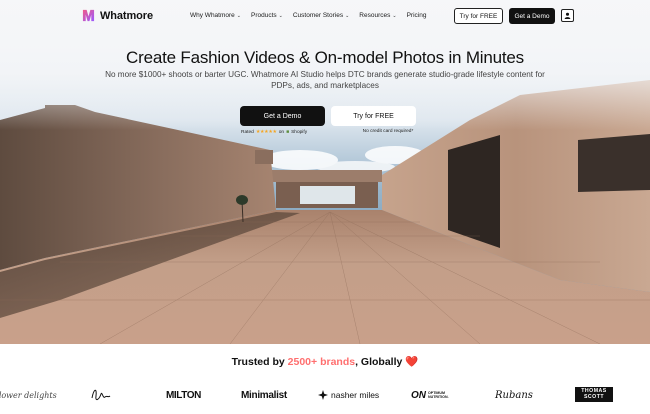 This screenshot has height=414, width=650. I want to click on rating-platform: Shopify, so click(299, 132).